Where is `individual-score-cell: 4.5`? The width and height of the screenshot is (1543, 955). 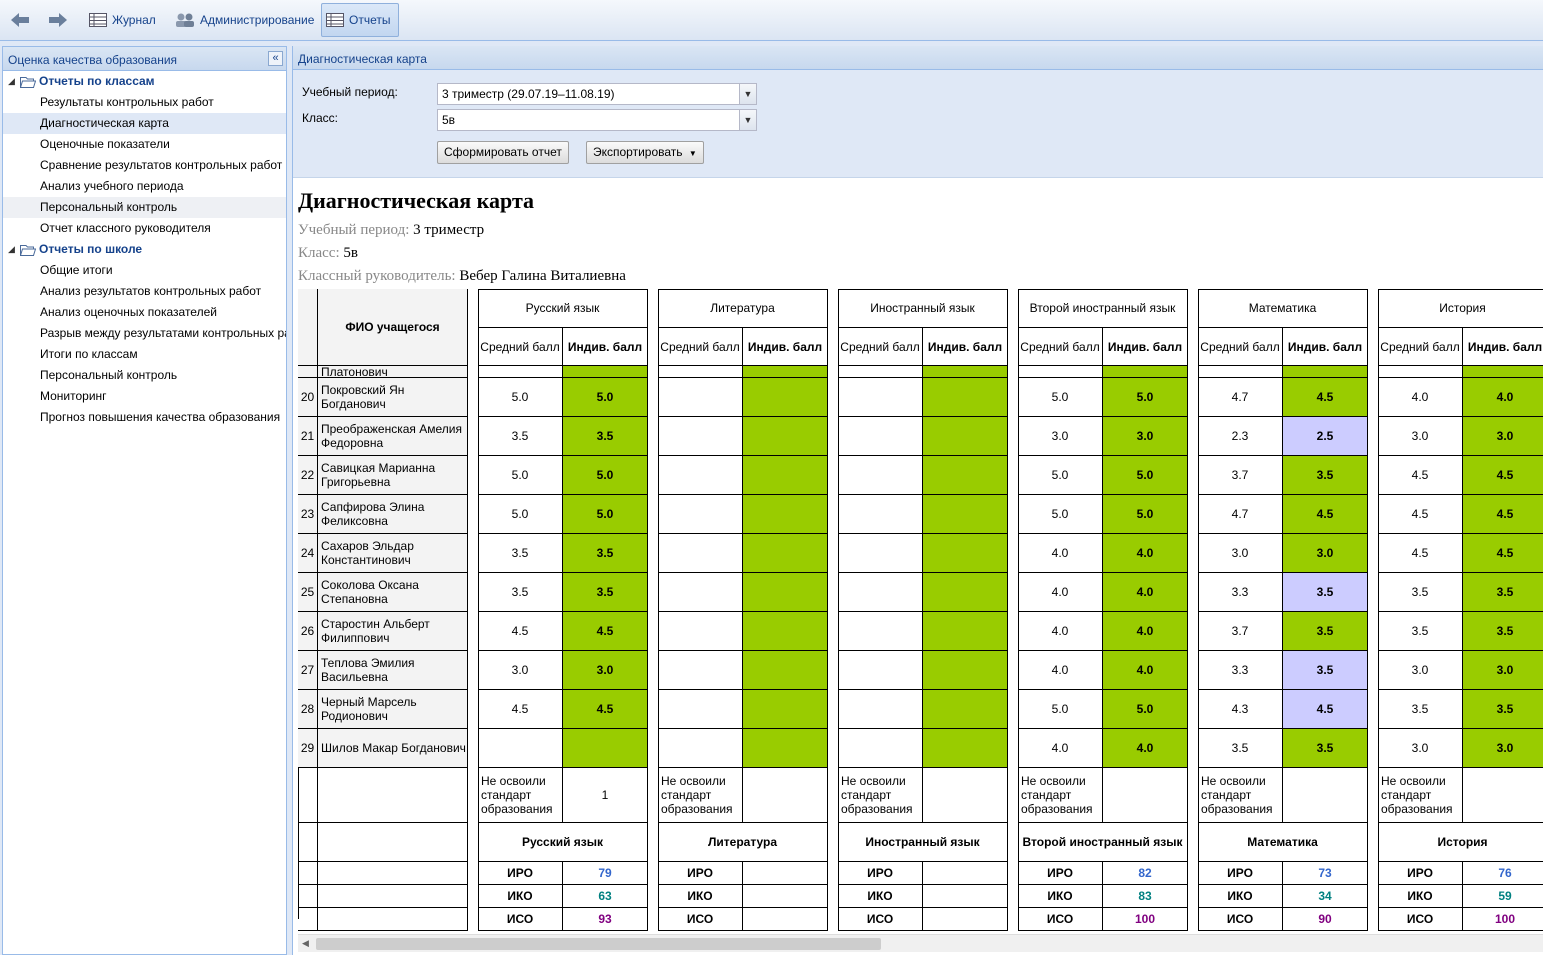
individual-score-cell: 4.5 is located at coordinates (1503, 475).